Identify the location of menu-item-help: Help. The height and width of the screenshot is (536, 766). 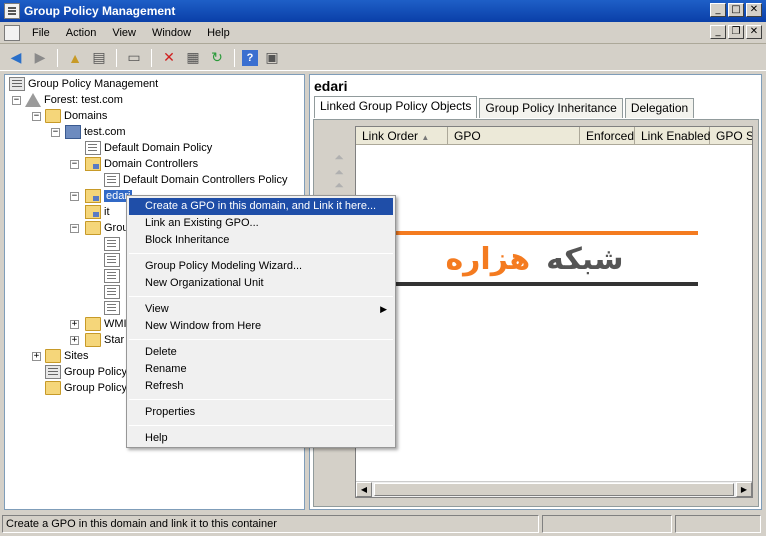
(261, 438).